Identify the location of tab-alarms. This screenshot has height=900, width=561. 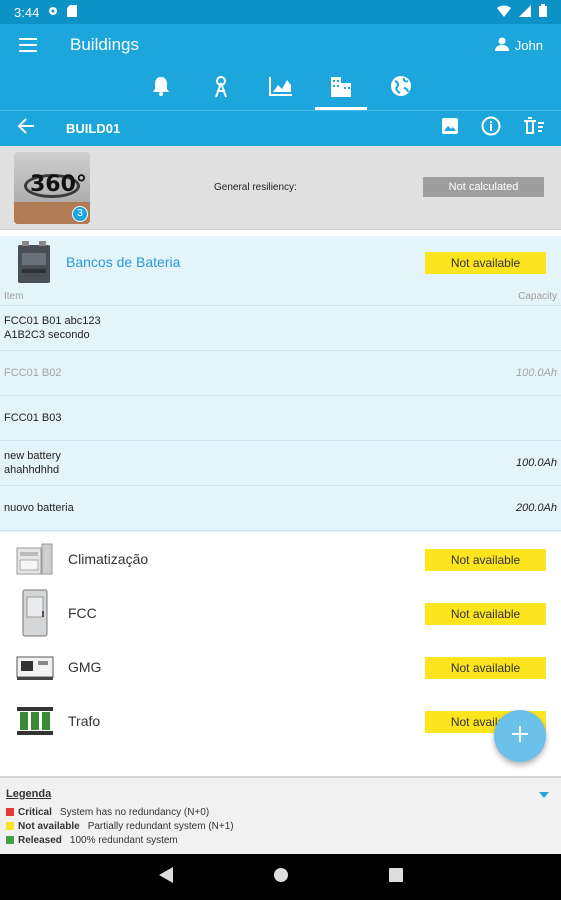
(161, 88).